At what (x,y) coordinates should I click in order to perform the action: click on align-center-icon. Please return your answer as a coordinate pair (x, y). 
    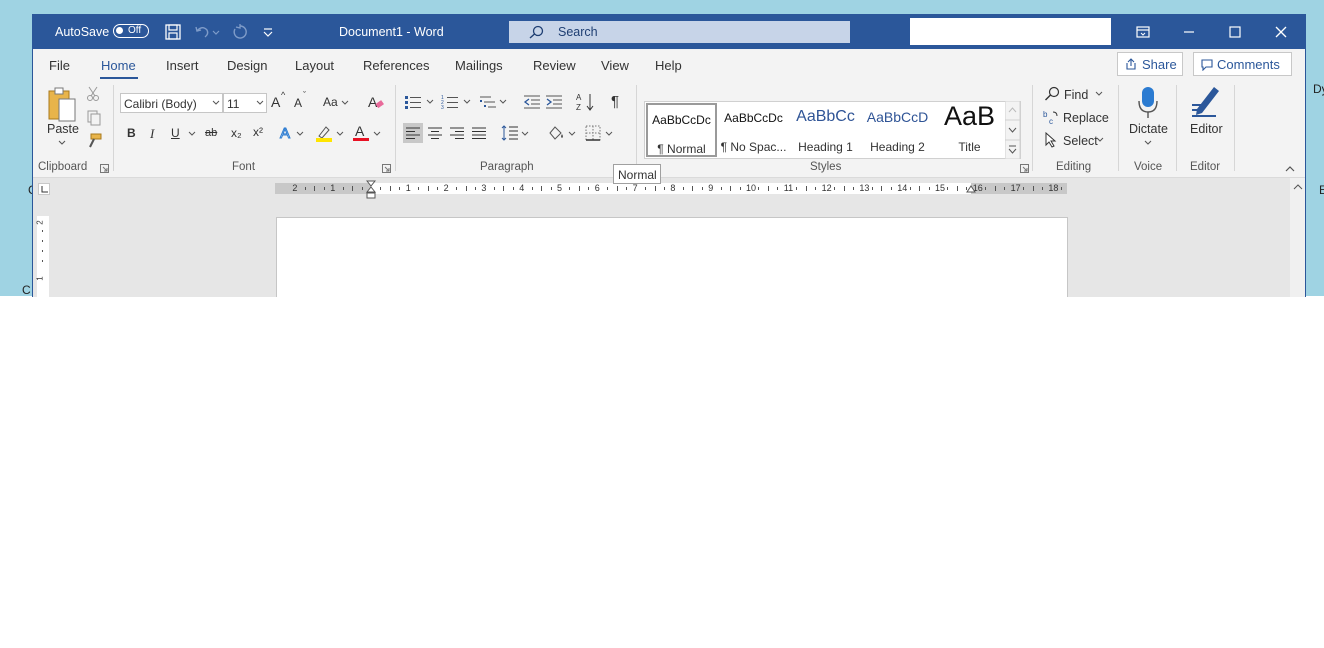
    Looking at the image, I should click on (435, 133).